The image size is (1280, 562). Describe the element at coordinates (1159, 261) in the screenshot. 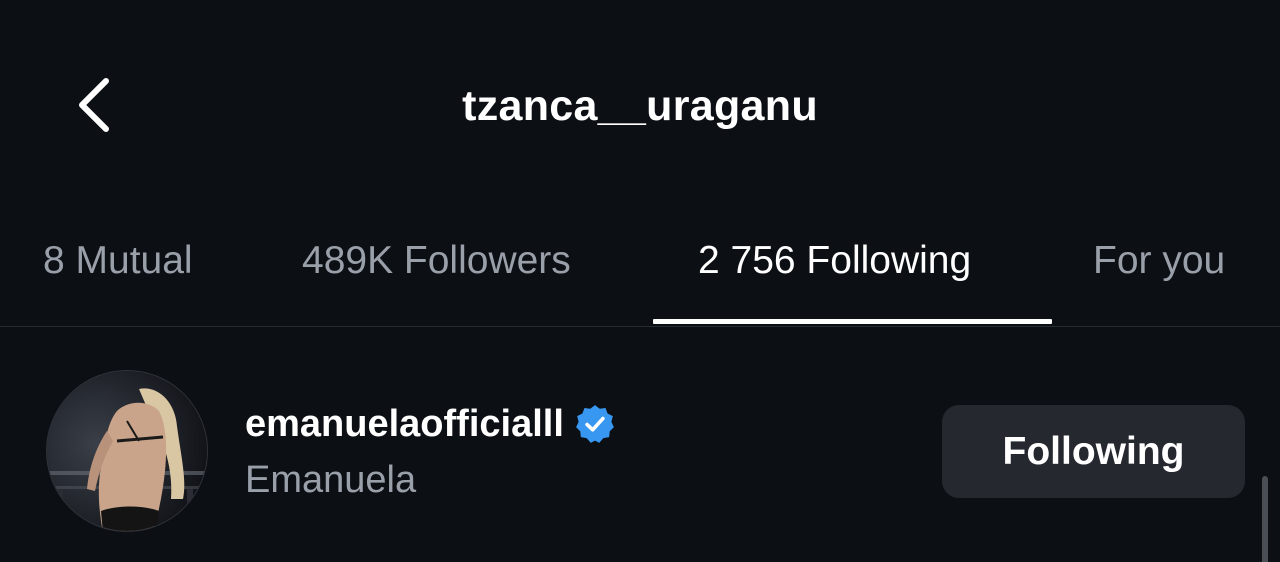

I see `tab-for-you: For you` at that location.